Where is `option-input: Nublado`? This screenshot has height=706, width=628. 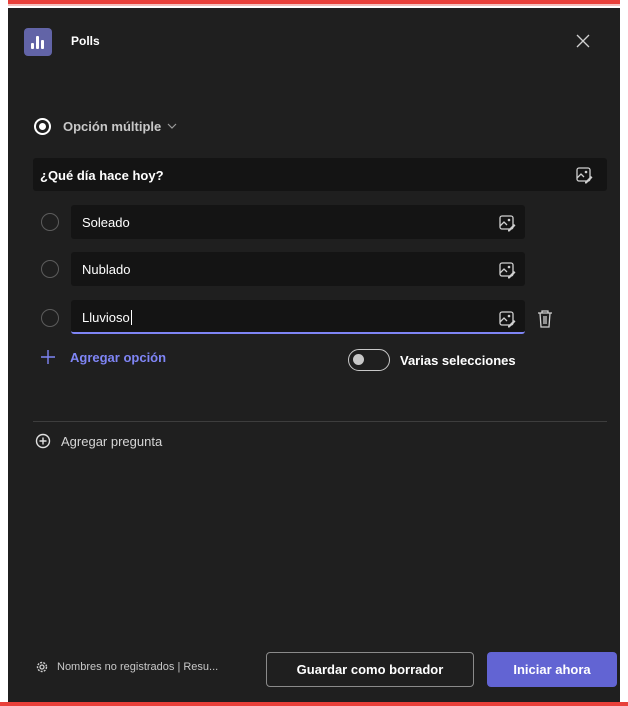 option-input: Nublado is located at coordinates (298, 269).